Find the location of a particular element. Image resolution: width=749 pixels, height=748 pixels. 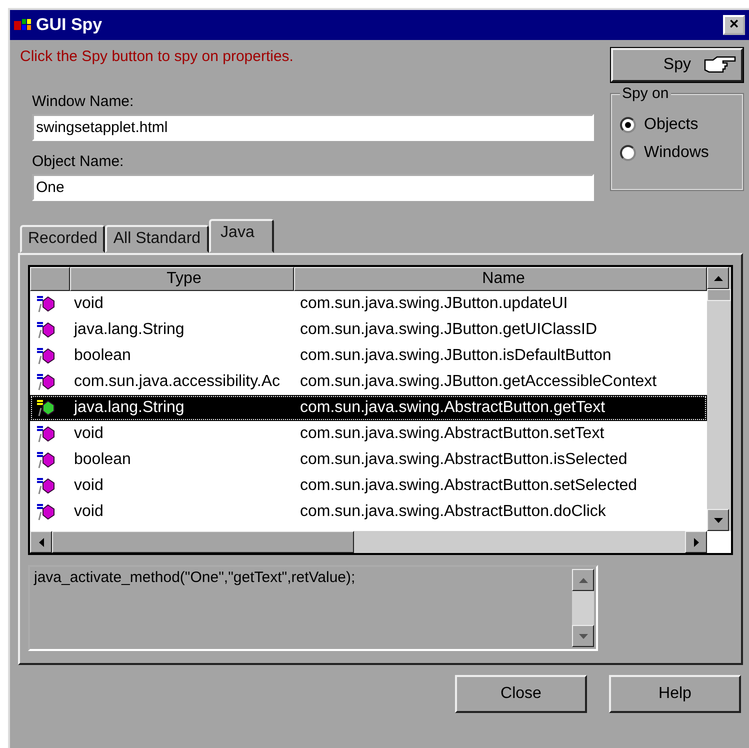

table-cell-text: com.sun.java.swing.AbstractButton.getText is located at coordinates (452, 408).